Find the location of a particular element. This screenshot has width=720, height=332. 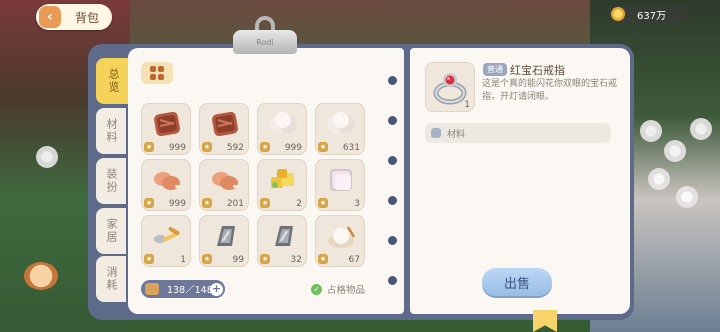

inventory-slot: ★ 201 is located at coordinates (224, 185).